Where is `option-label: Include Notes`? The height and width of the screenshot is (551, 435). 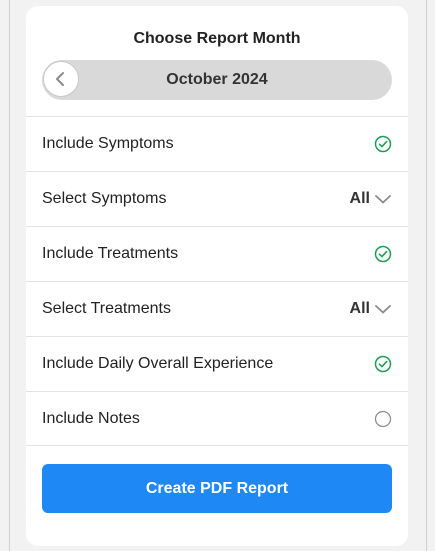
option-label: Include Notes is located at coordinates (91, 418).